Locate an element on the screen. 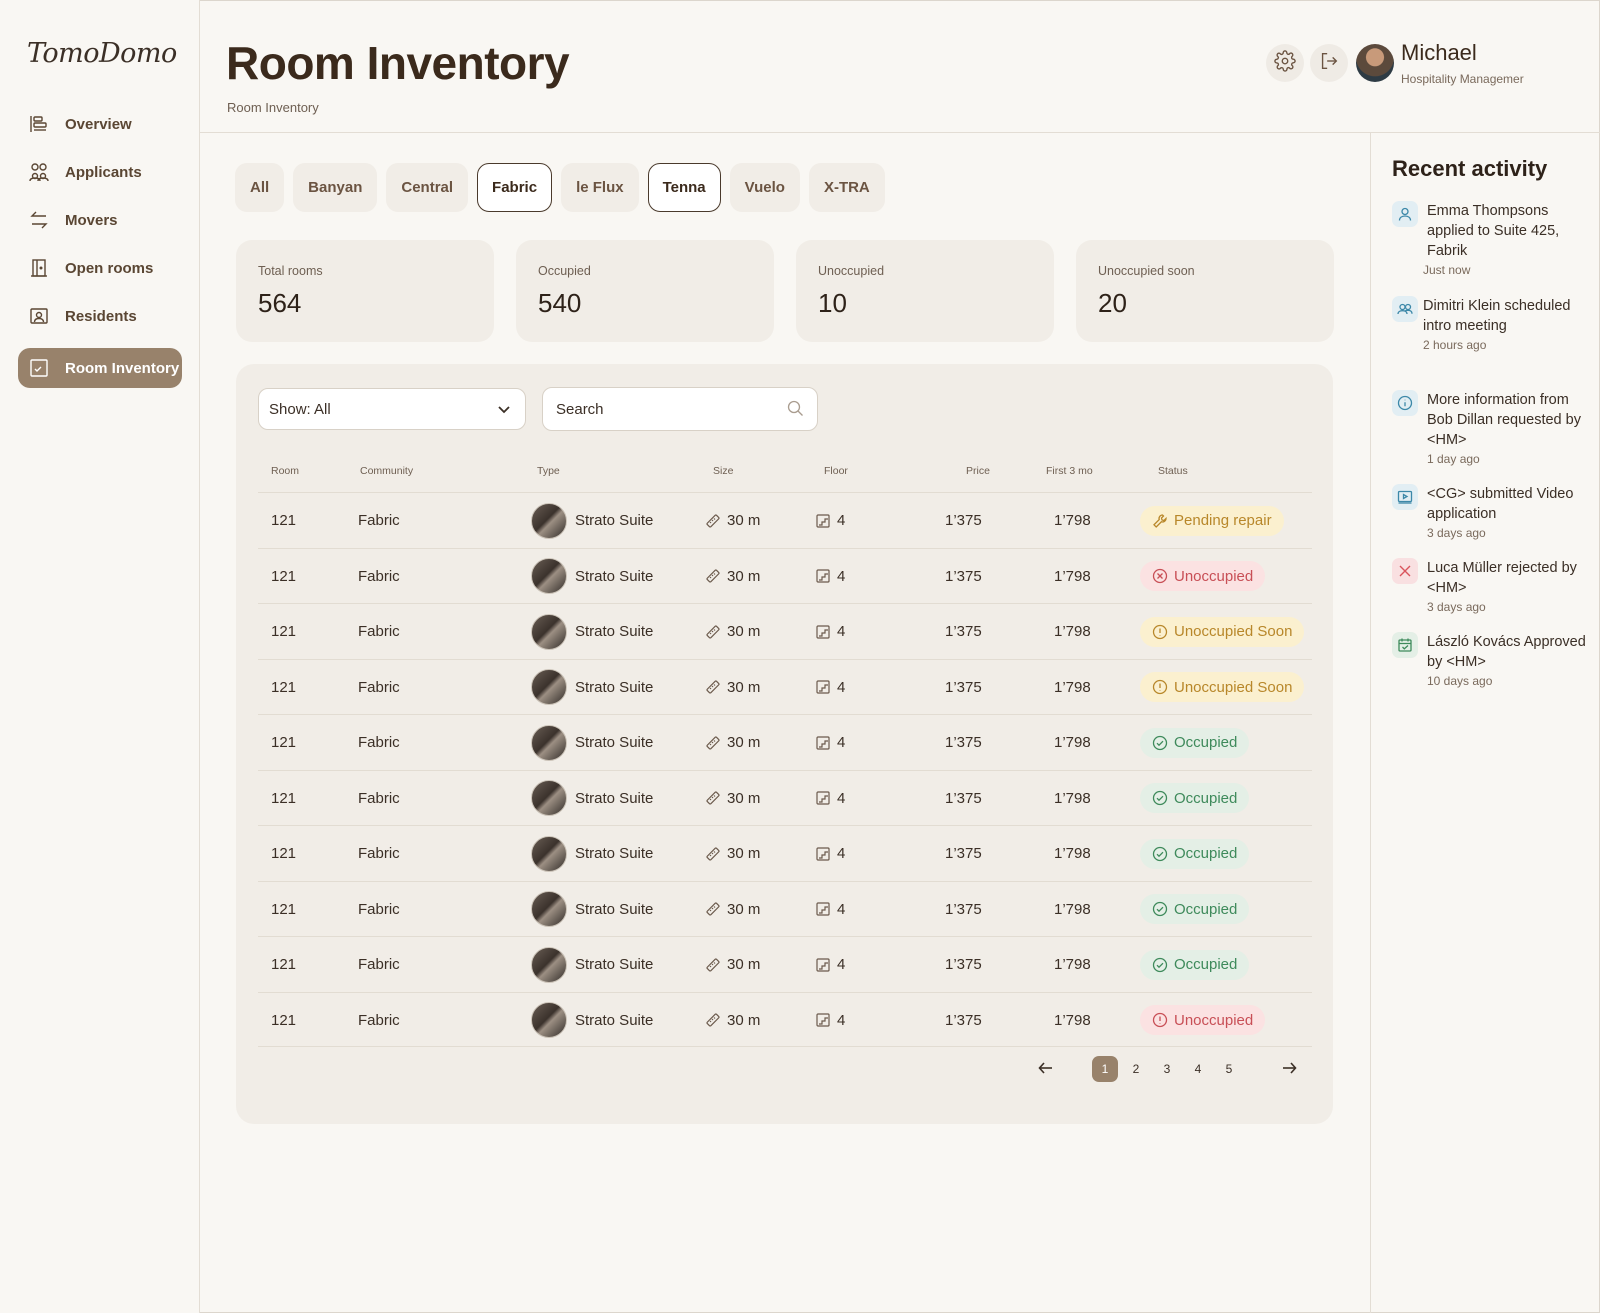 The width and height of the screenshot is (1600, 1313). settings-button is located at coordinates (1285, 63).